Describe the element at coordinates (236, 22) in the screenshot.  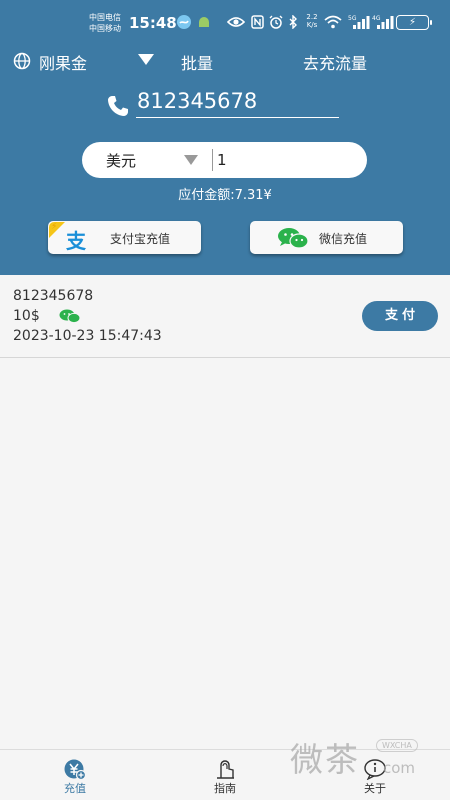
I see `eye-icon` at that location.